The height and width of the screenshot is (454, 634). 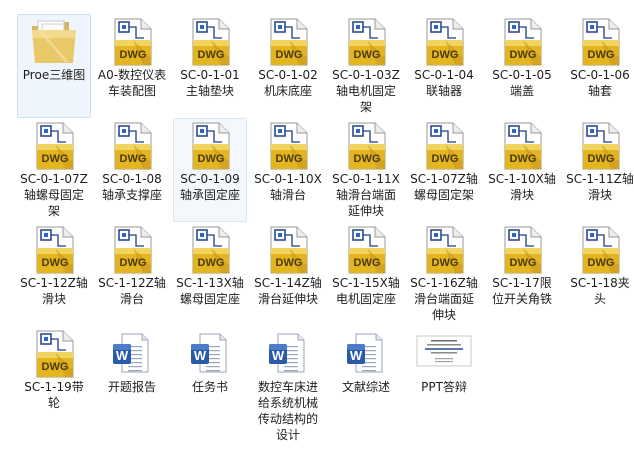 I want to click on file-label: SC-1-12Z轴滑台, so click(x=132, y=291).